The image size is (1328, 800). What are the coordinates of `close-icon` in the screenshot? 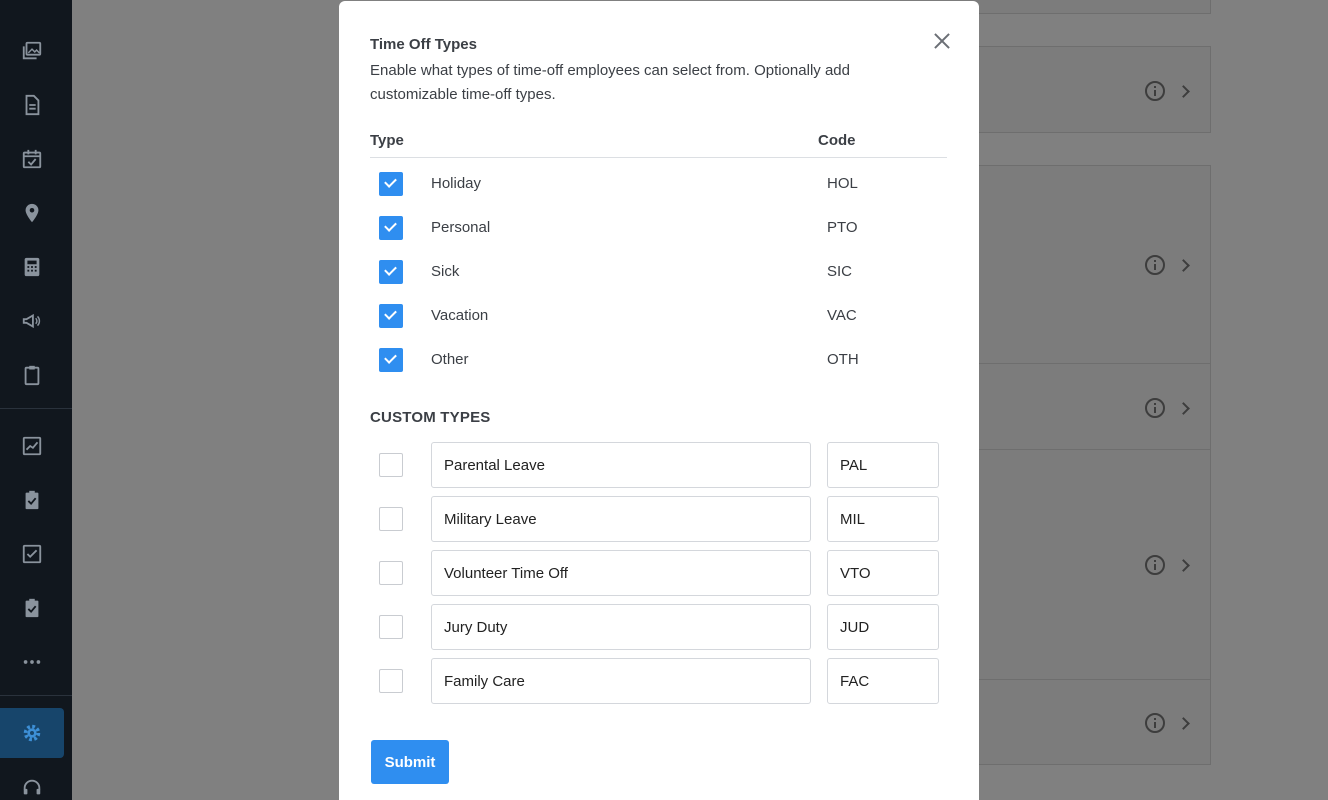 It's located at (942, 41).